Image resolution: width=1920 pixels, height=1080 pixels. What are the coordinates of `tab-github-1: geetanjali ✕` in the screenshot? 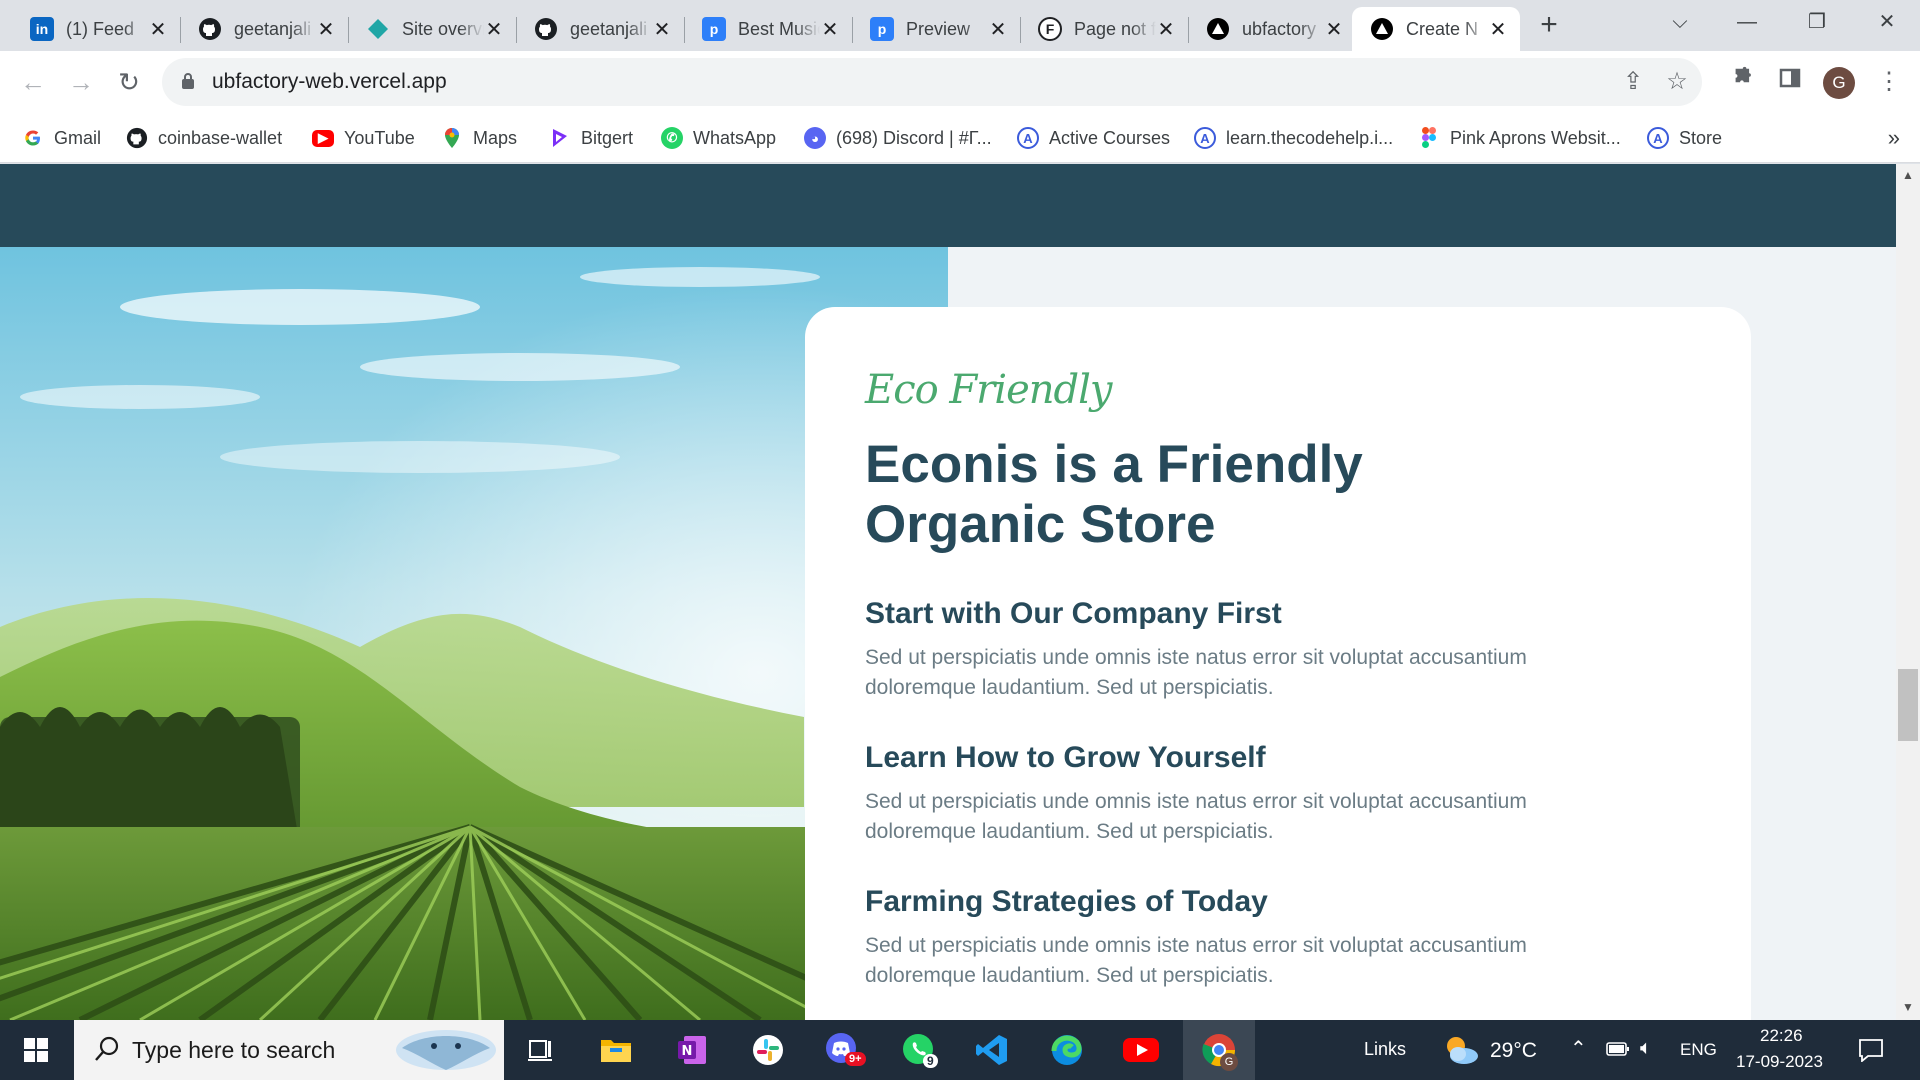 It's located at (264, 29).